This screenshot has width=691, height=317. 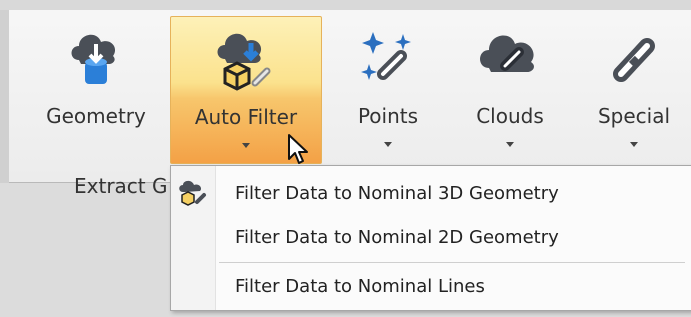 I want to click on cloud-download-cylinder-icon, so click(x=93, y=59).